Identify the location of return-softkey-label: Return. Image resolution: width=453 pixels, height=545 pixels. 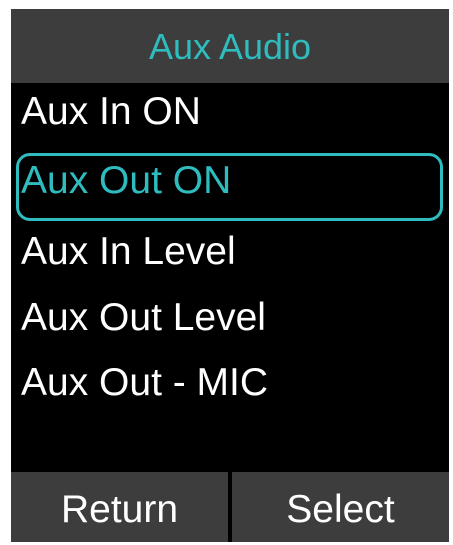
(119, 509).